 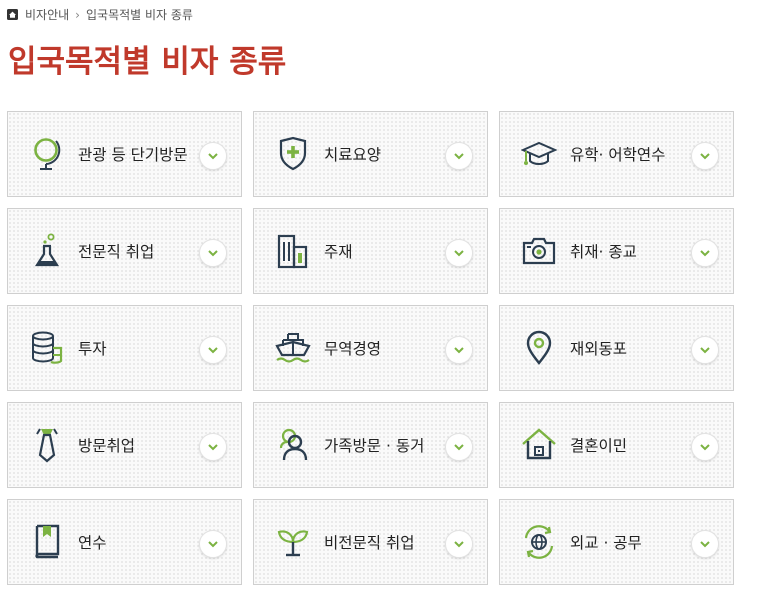 What do you see at coordinates (293, 445) in the screenshot?
I see `family-user-icon` at bounding box center [293, 445].